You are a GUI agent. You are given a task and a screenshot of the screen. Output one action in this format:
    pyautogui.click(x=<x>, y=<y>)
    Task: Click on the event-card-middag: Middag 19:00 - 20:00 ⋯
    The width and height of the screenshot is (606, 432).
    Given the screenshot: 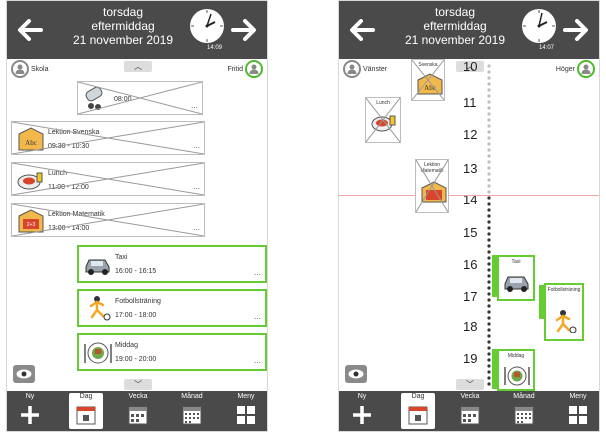 What is the action you would take?
    pyautogui.click(x=172, y=352)
    